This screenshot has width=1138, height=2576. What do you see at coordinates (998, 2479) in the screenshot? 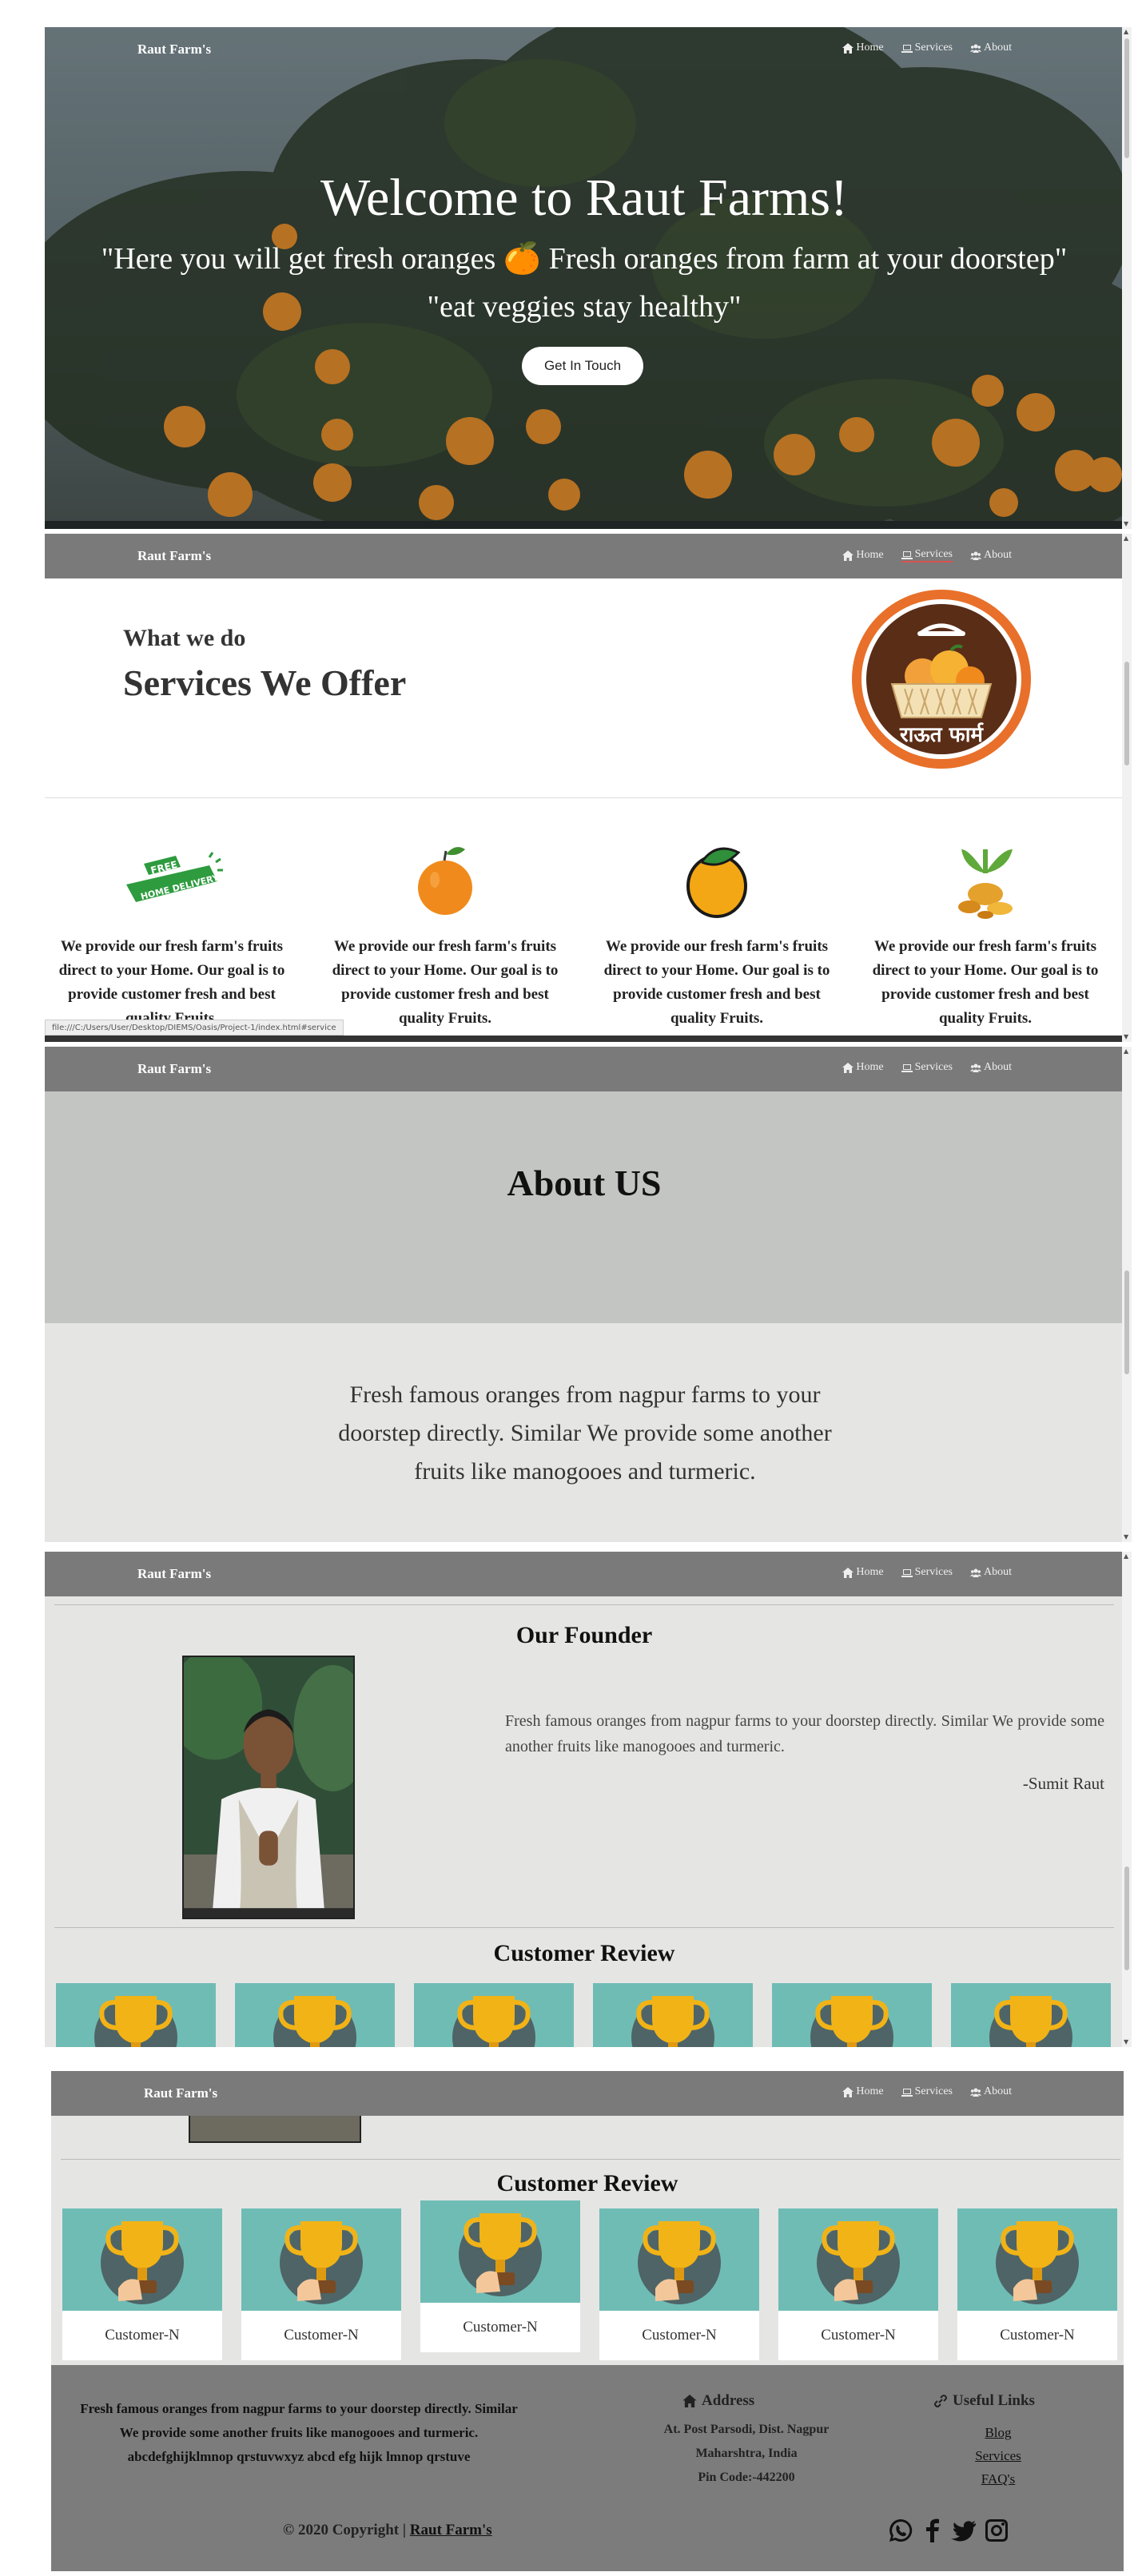
I see `footer-link-faqs: FAQ's` at bounding box center [998, 2479].